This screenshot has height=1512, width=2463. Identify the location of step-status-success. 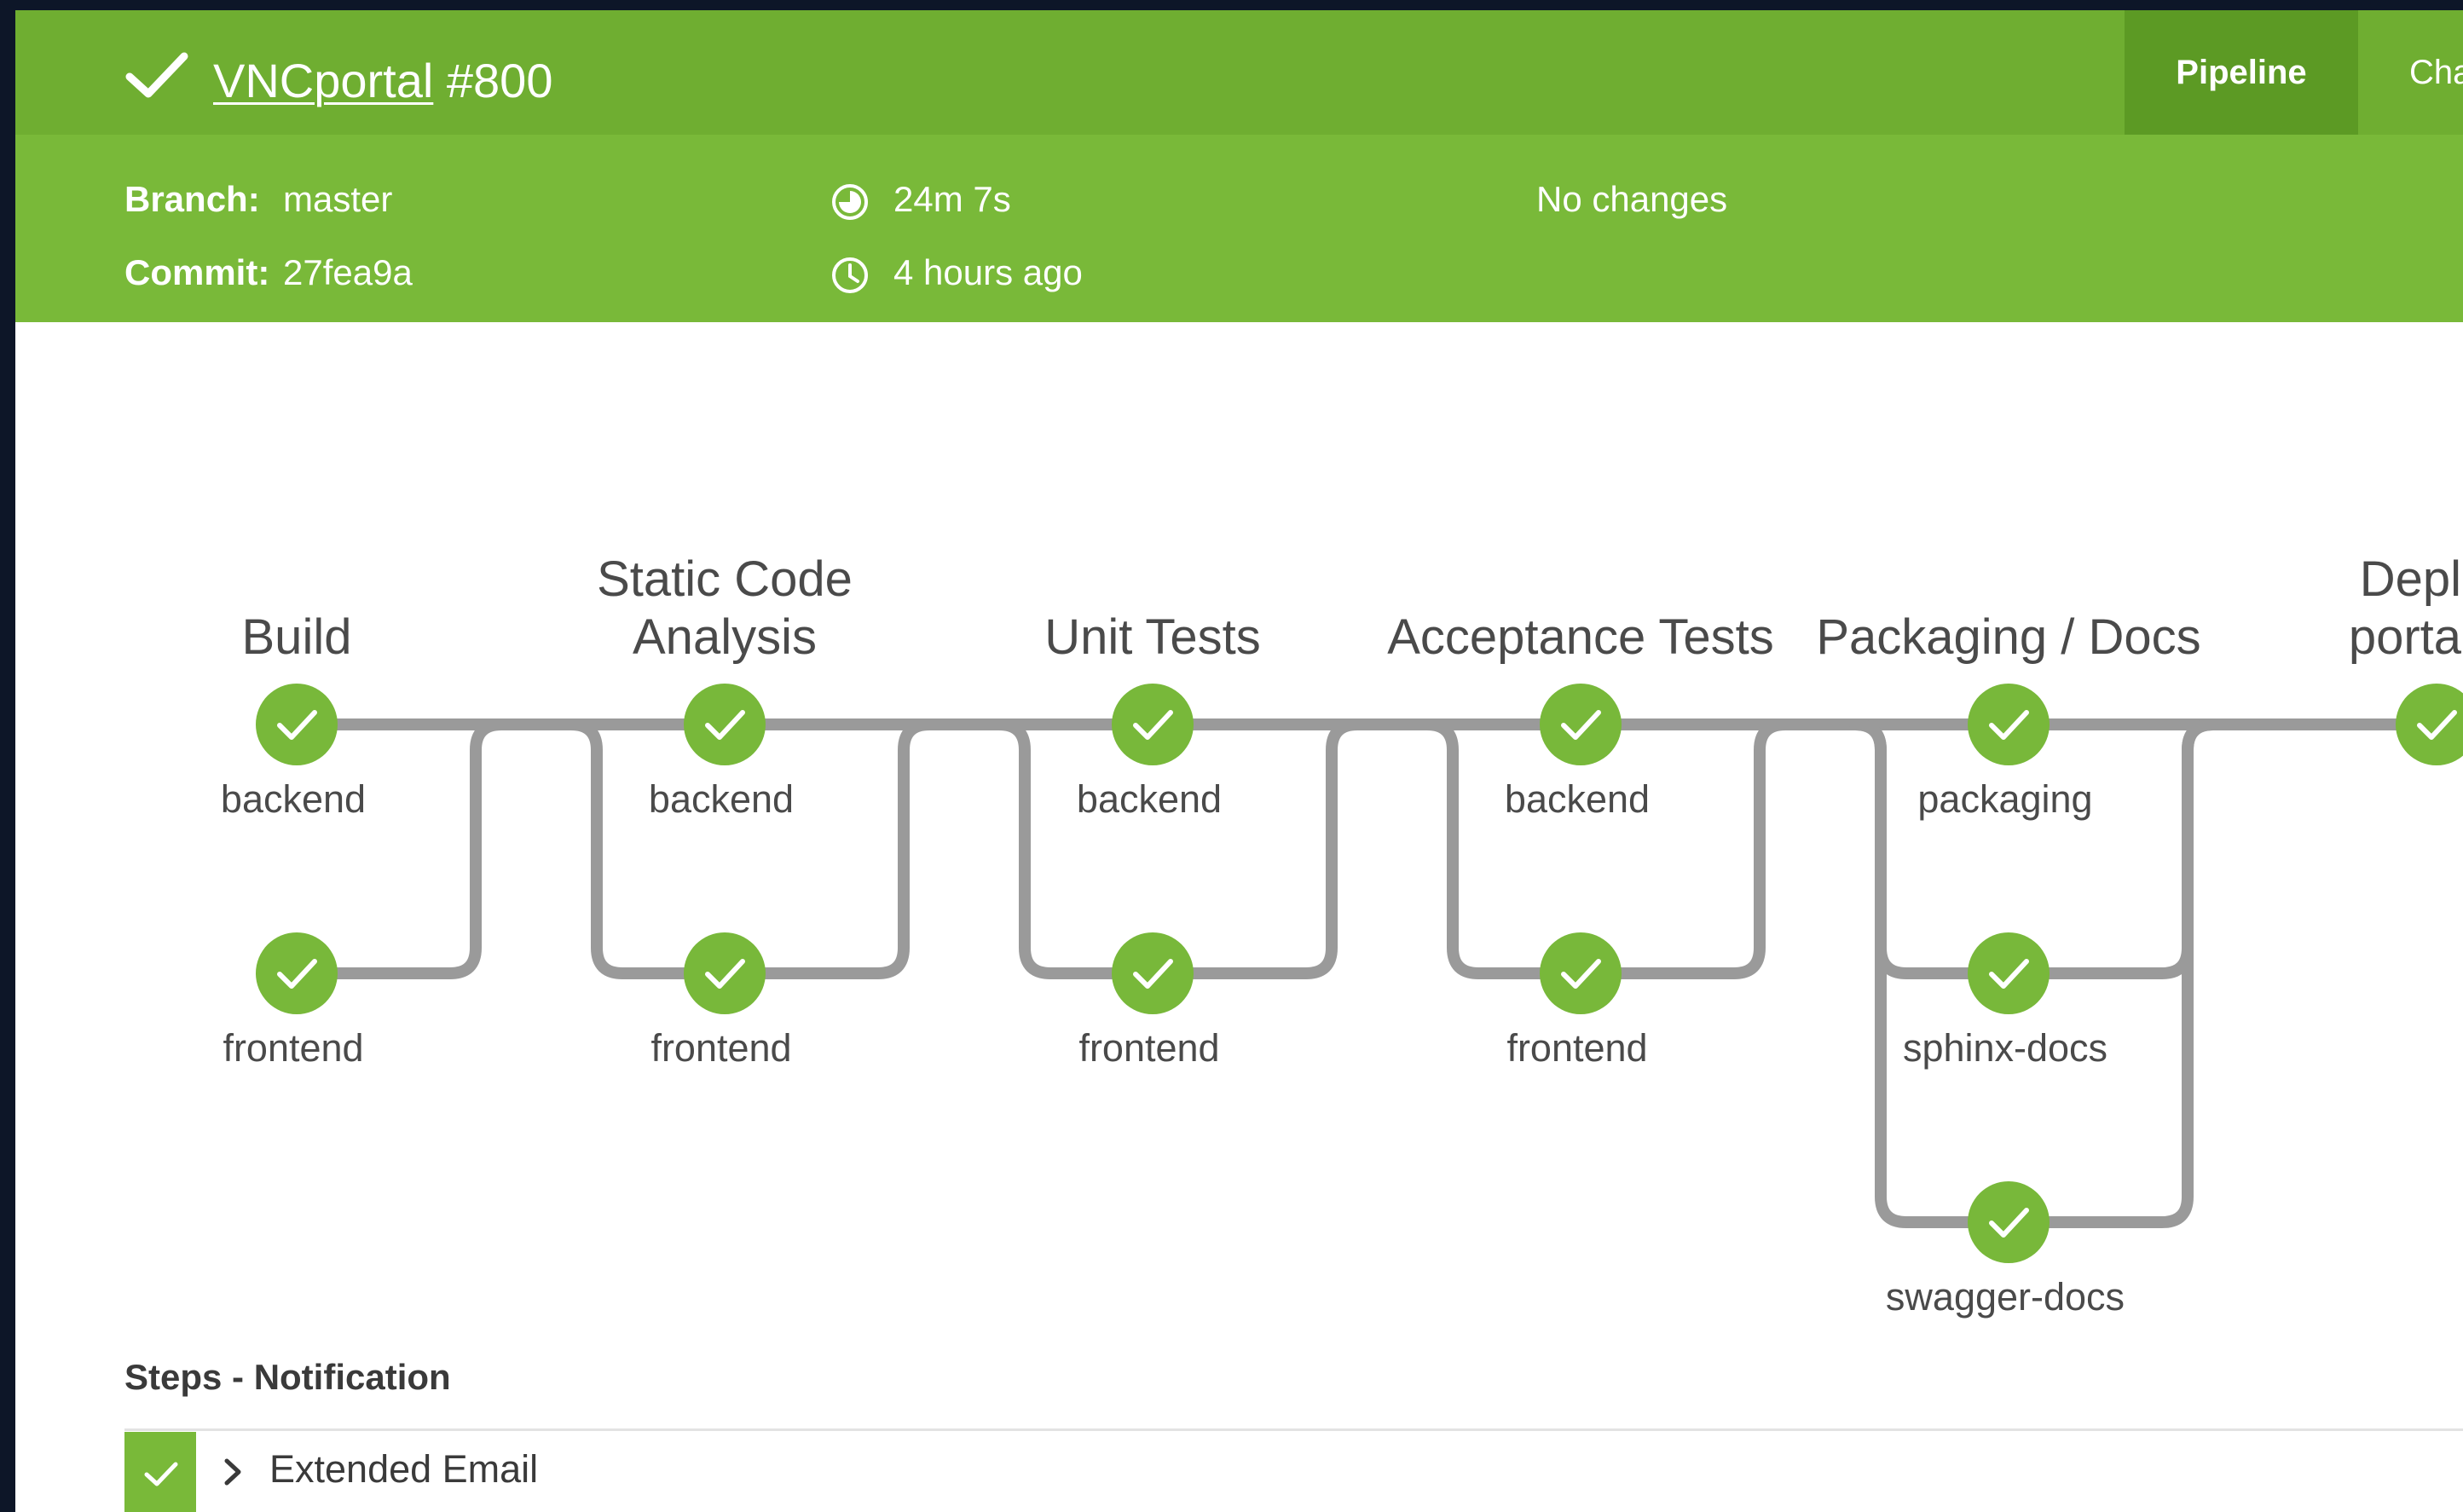
(160, 1472).